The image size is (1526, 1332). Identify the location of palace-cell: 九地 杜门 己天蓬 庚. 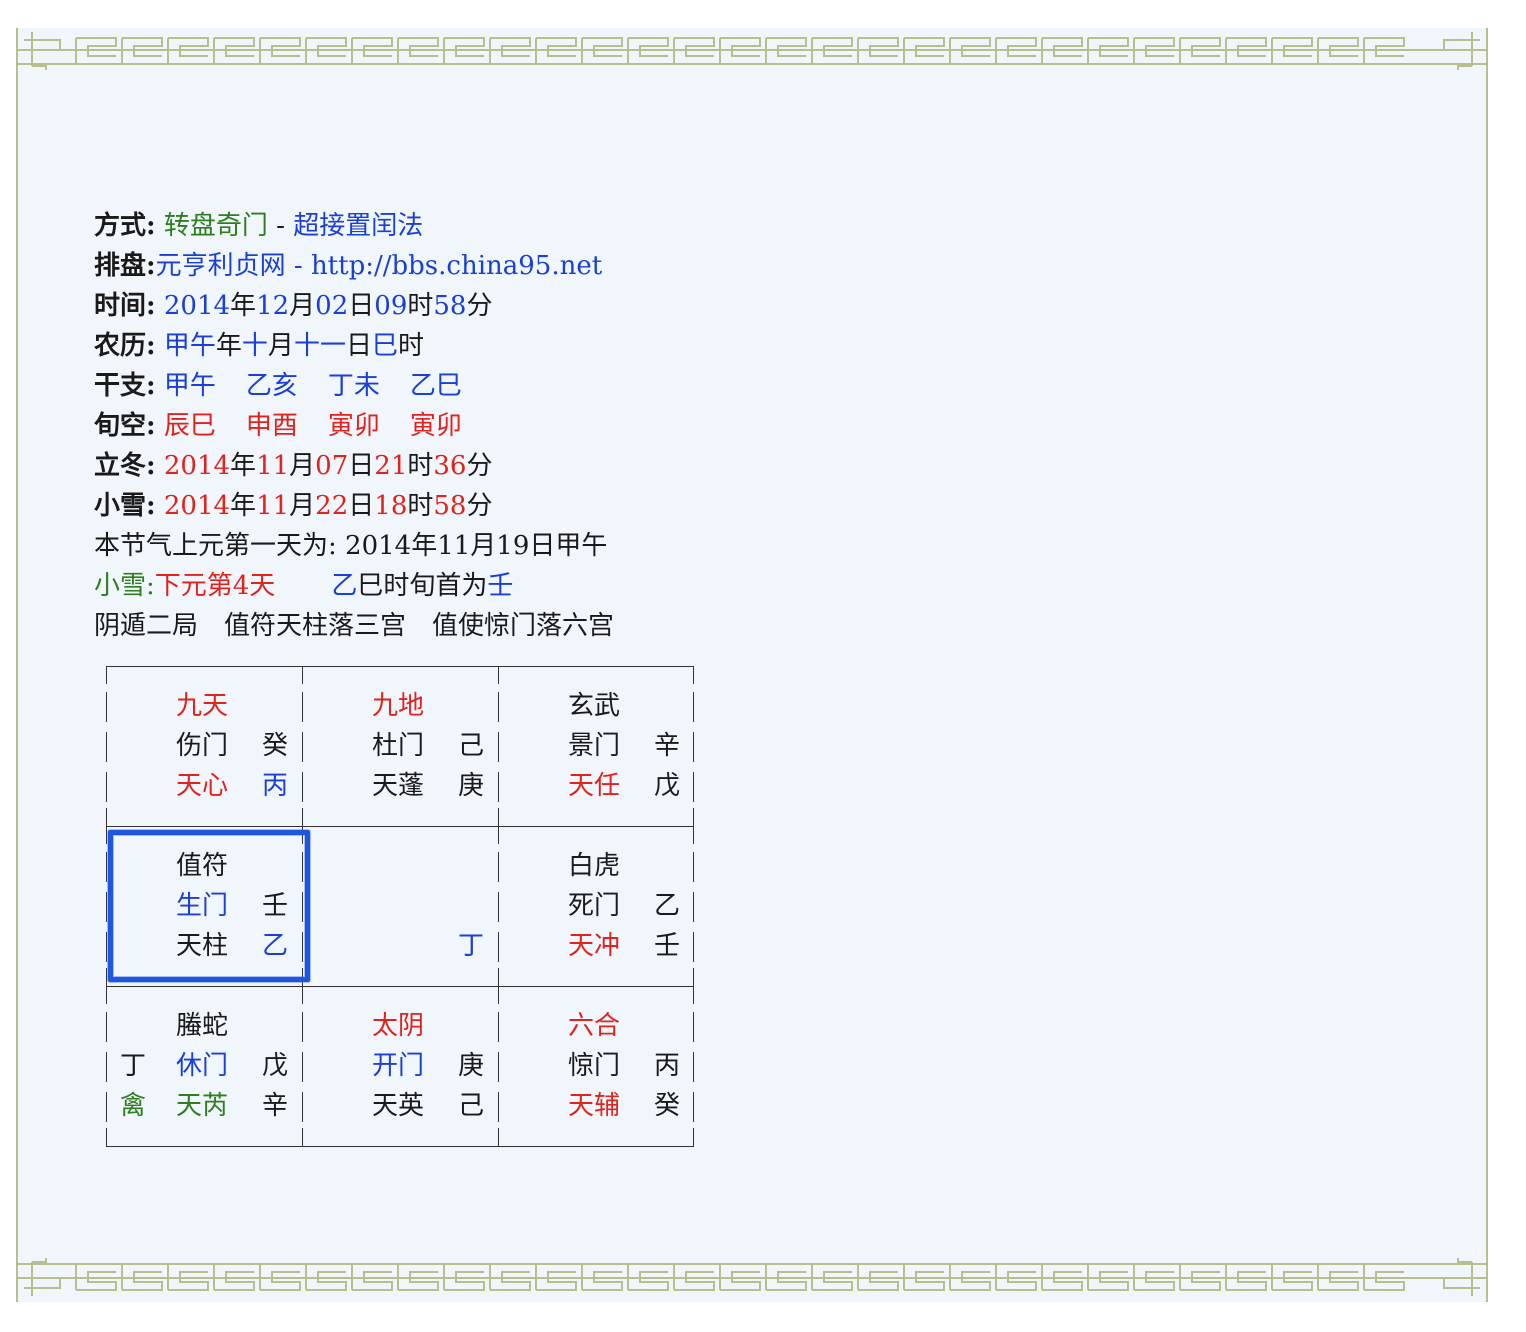
(400, 746).